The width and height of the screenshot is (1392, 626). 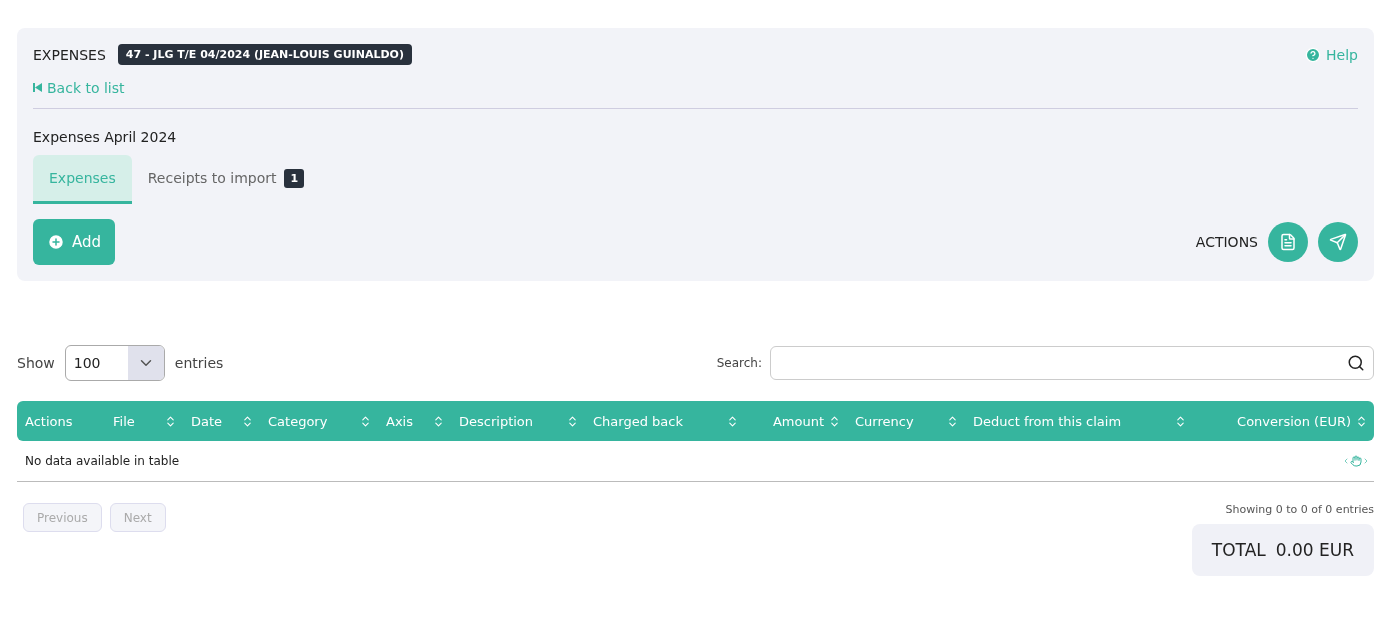 I want to click on column-header: File, so click(x=144, y=421).